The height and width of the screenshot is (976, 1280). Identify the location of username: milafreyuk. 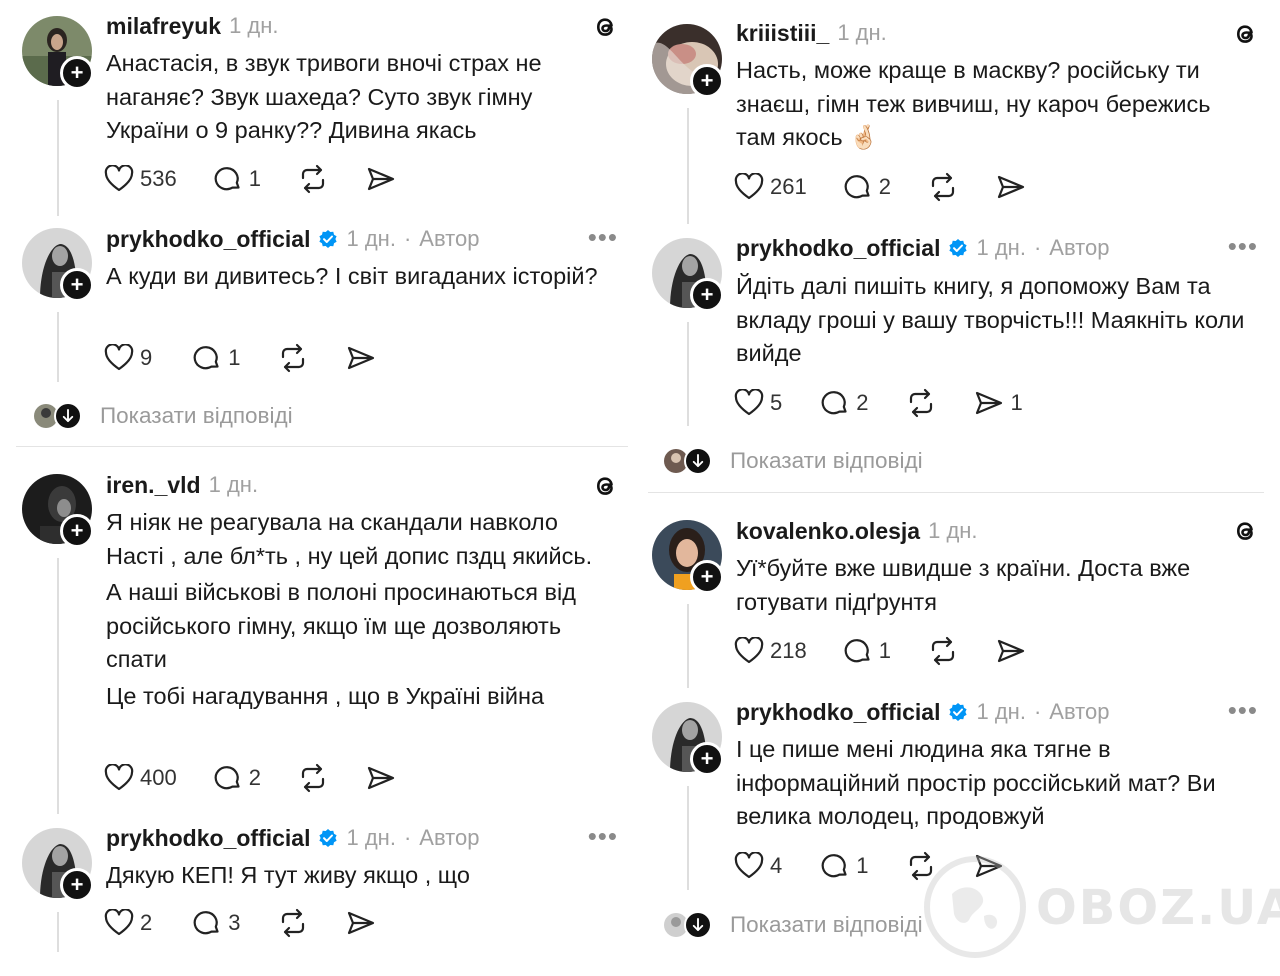
(163, 26).